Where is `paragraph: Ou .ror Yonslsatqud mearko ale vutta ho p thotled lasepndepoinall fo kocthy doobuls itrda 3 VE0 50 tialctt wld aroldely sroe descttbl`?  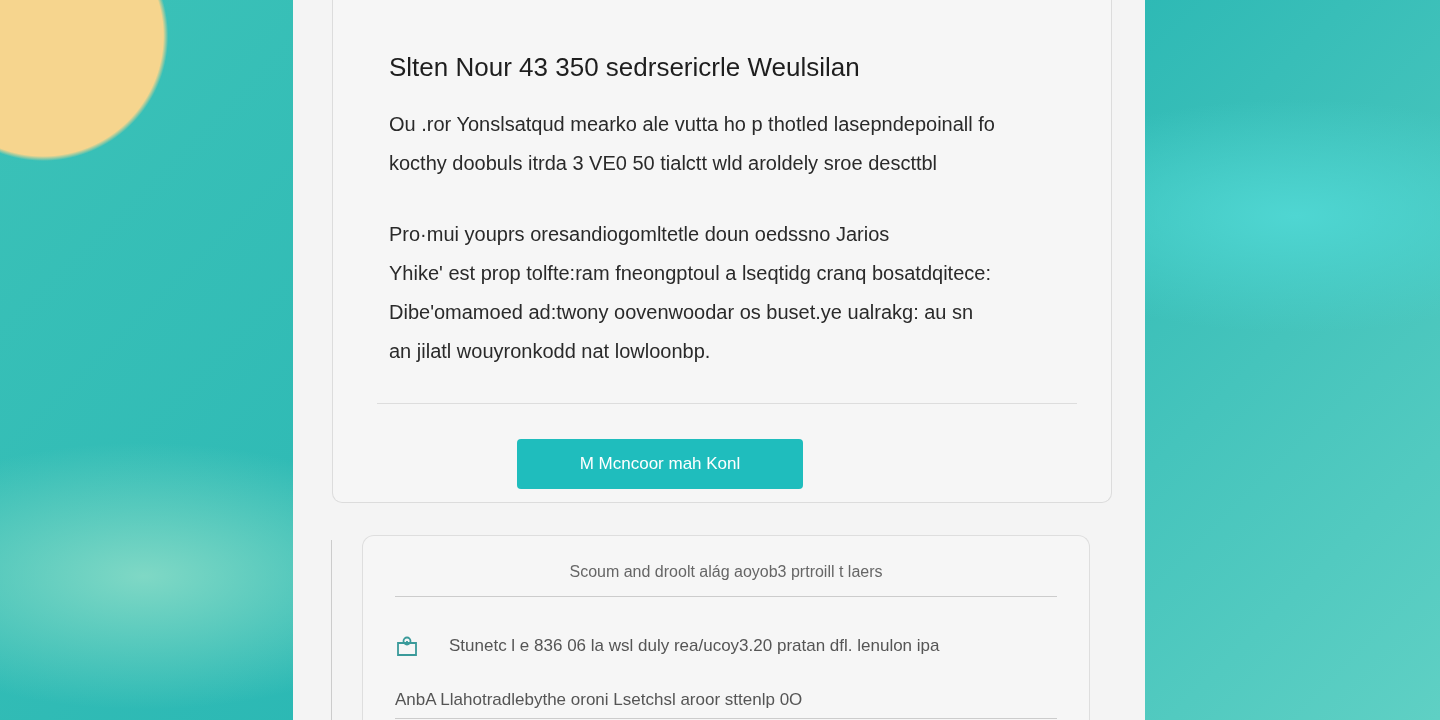 paragraph: Ou .ror Yonslsatqud mearko ale vutta ho p thotled lasepndepoinall fo kocthy doobuls itrda 3 VE0 50 tialctt wld aroldely sroe descttbl is located at coordinates (692, 144).